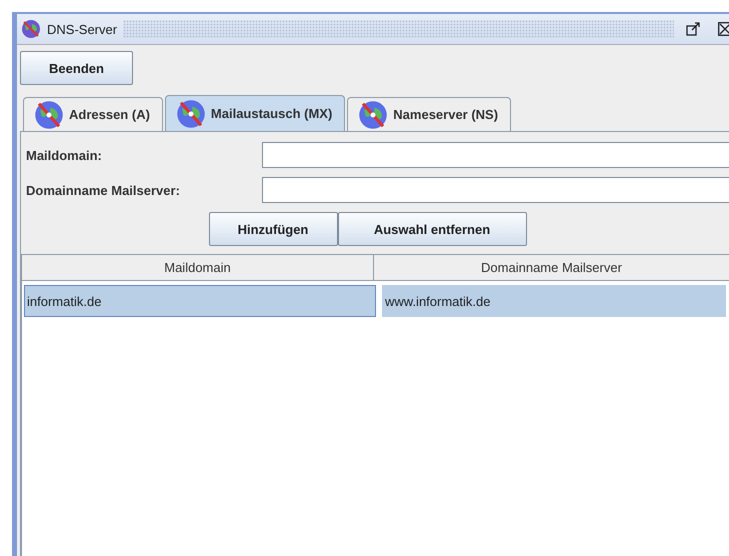 Image resolution: width=729 pixels, height=556 pixels. I want to click on action-button: Auswahl entfernen, so click(432, 229).